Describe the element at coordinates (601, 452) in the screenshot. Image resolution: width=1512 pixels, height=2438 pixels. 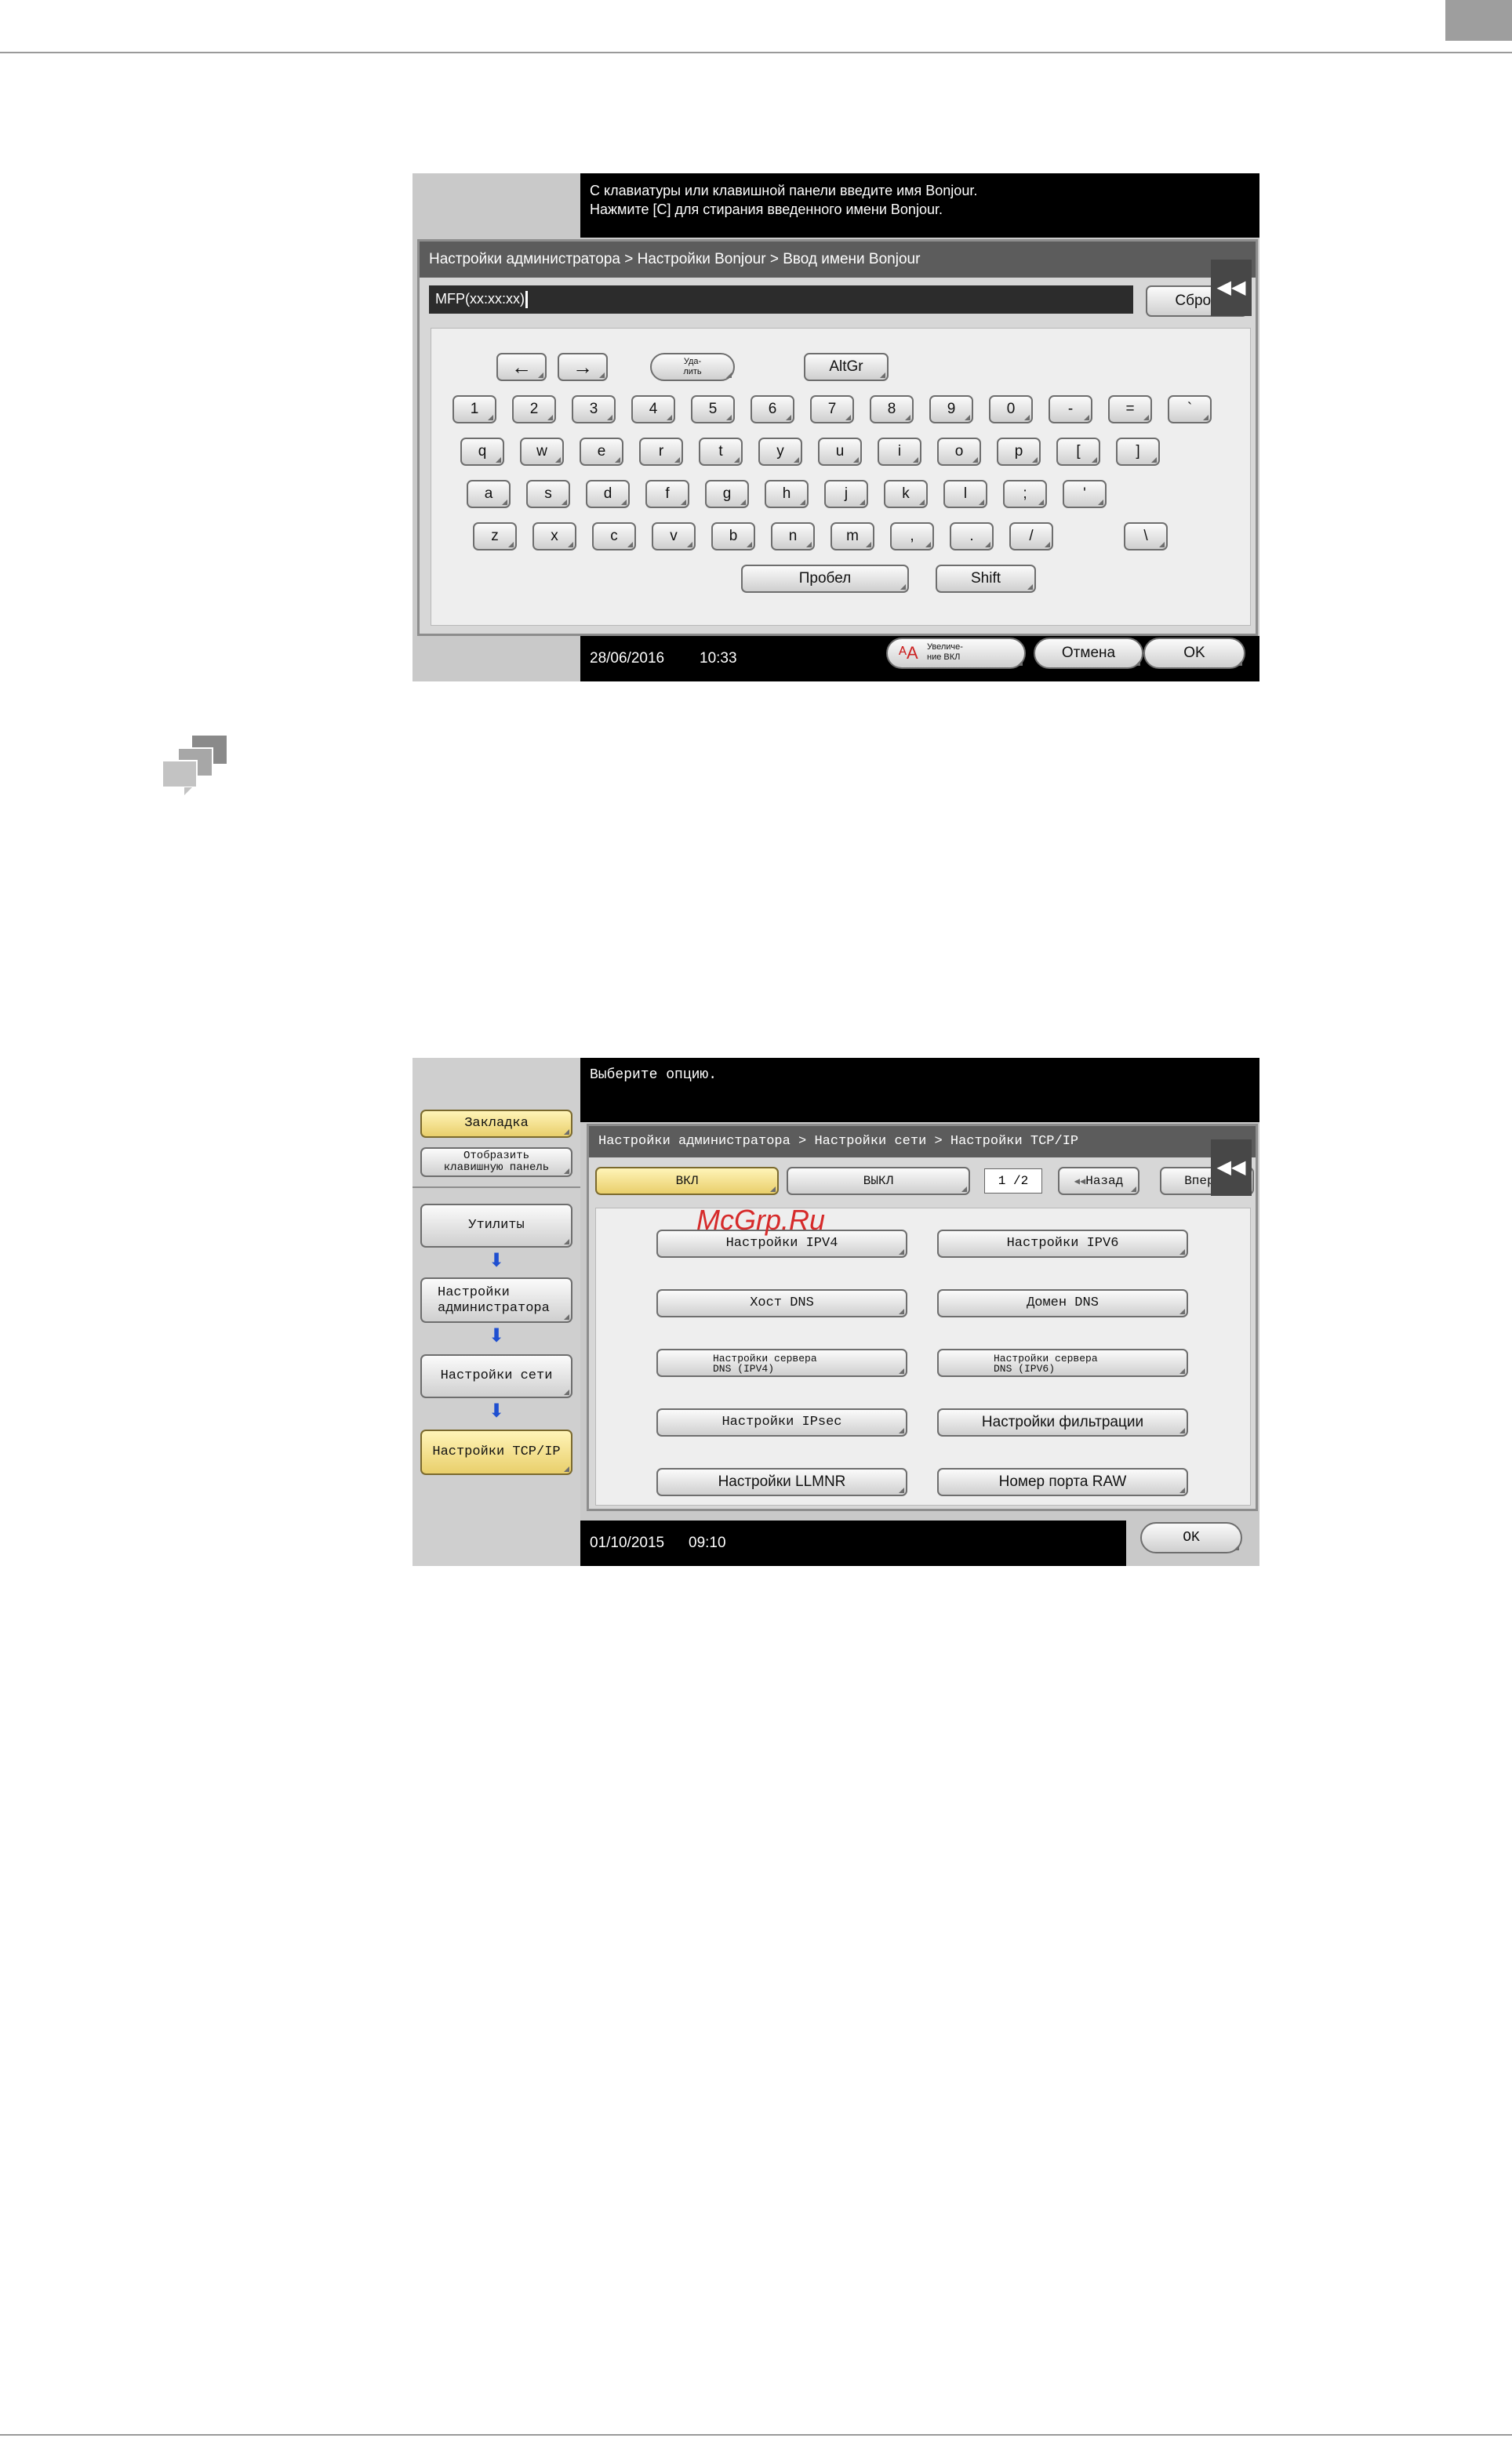
I see `key-e: e` at that location.